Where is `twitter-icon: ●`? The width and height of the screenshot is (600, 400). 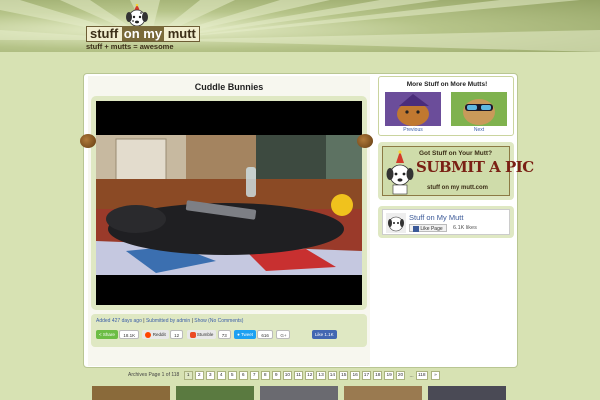
twitter-icon: ● is located at coordinates (238, 334).